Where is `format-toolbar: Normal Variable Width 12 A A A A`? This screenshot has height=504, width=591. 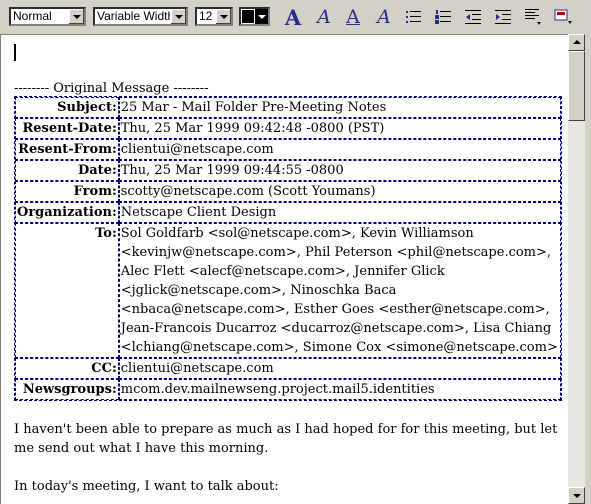
format-toolbar: Normal Variable Width 12 A A A A is located at coordinates (295, 17).